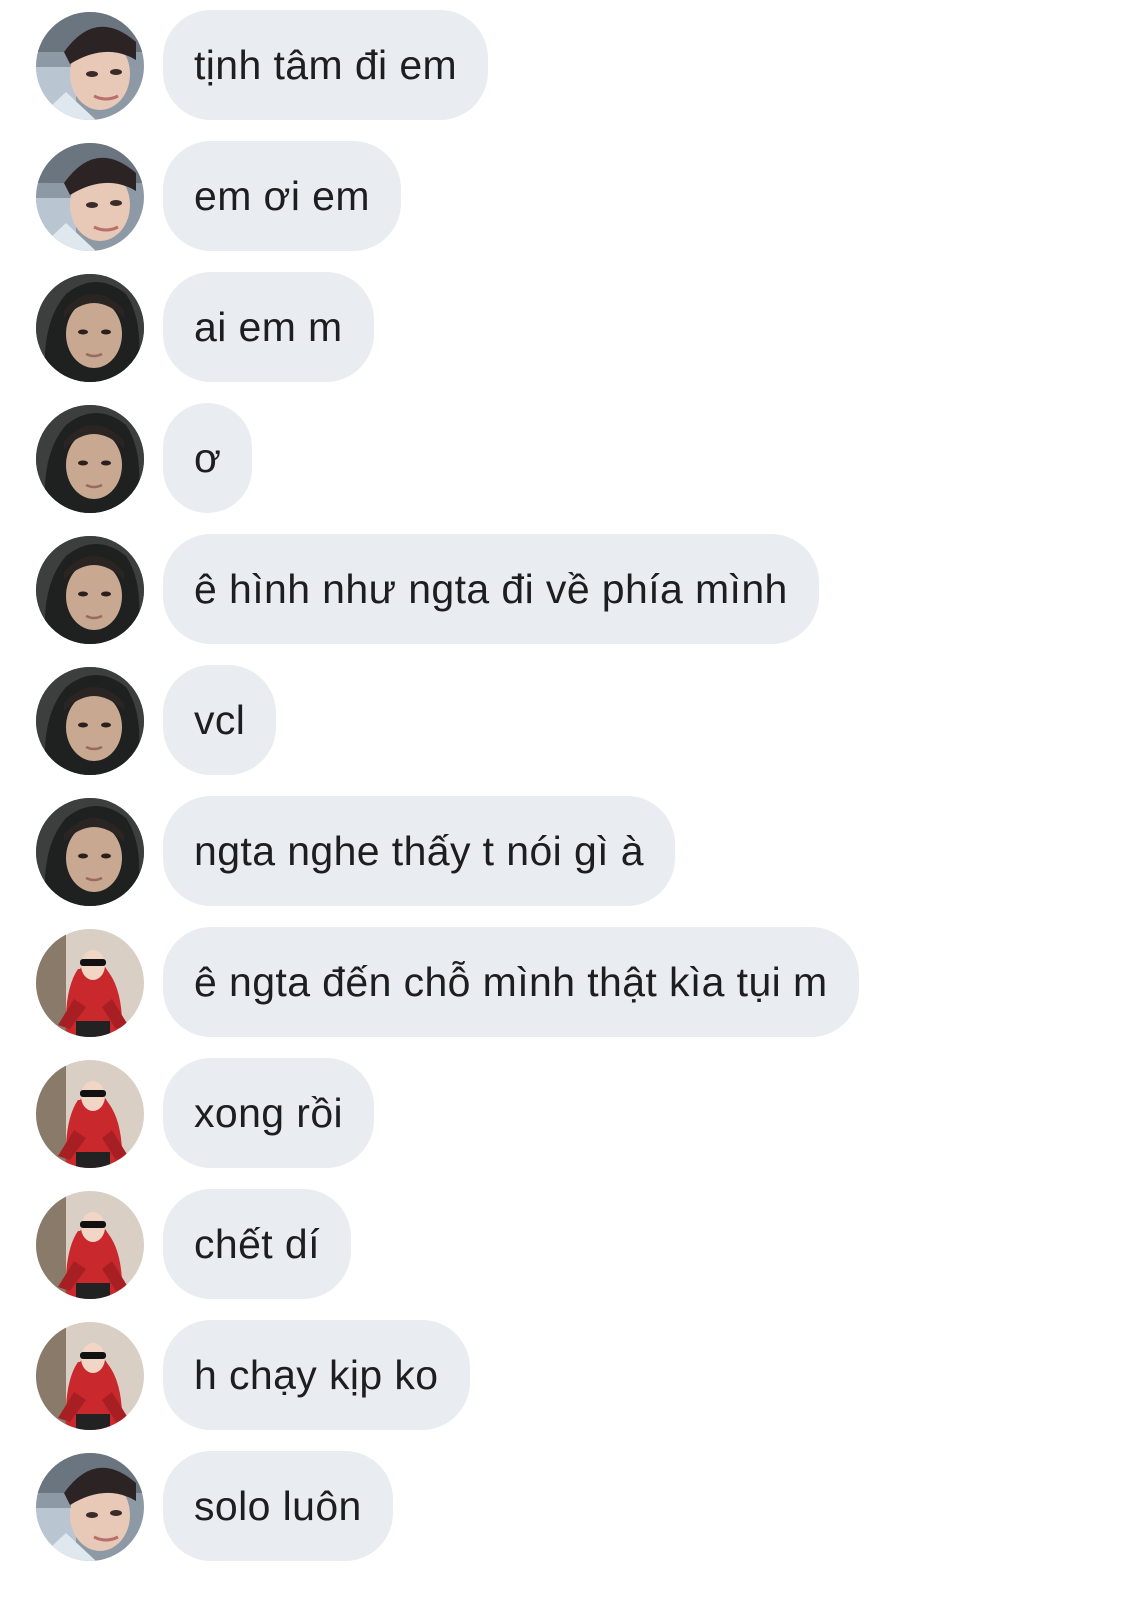 This screenshot has width=1125, height=1619. What do you see at coordinates (566, 327) in the screenshot?
I see `message-row: ai em m` at bounding box center [566, 327].